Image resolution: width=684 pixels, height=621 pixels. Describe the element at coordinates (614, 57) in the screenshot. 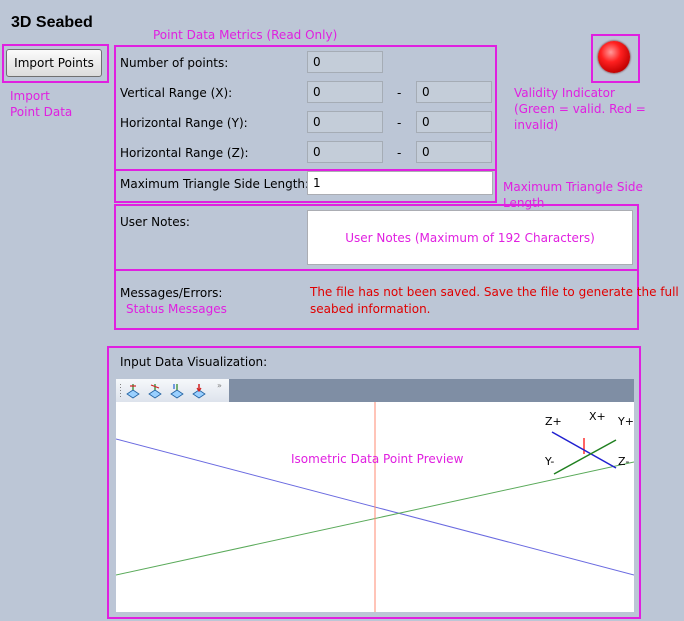

I see `validity-indicator-icon` at that location.